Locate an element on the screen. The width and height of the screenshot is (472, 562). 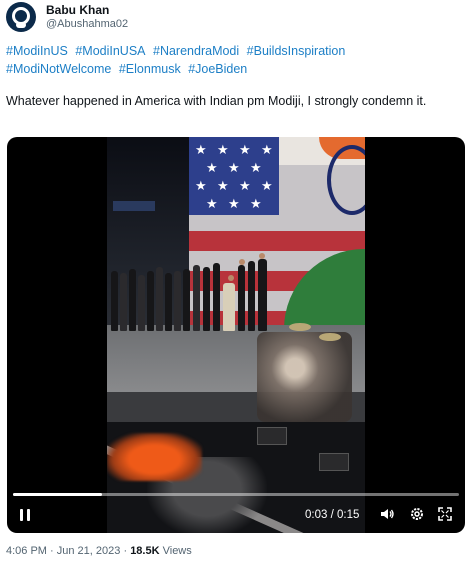
arena-sign-shape is located at coordinates (134, 206).